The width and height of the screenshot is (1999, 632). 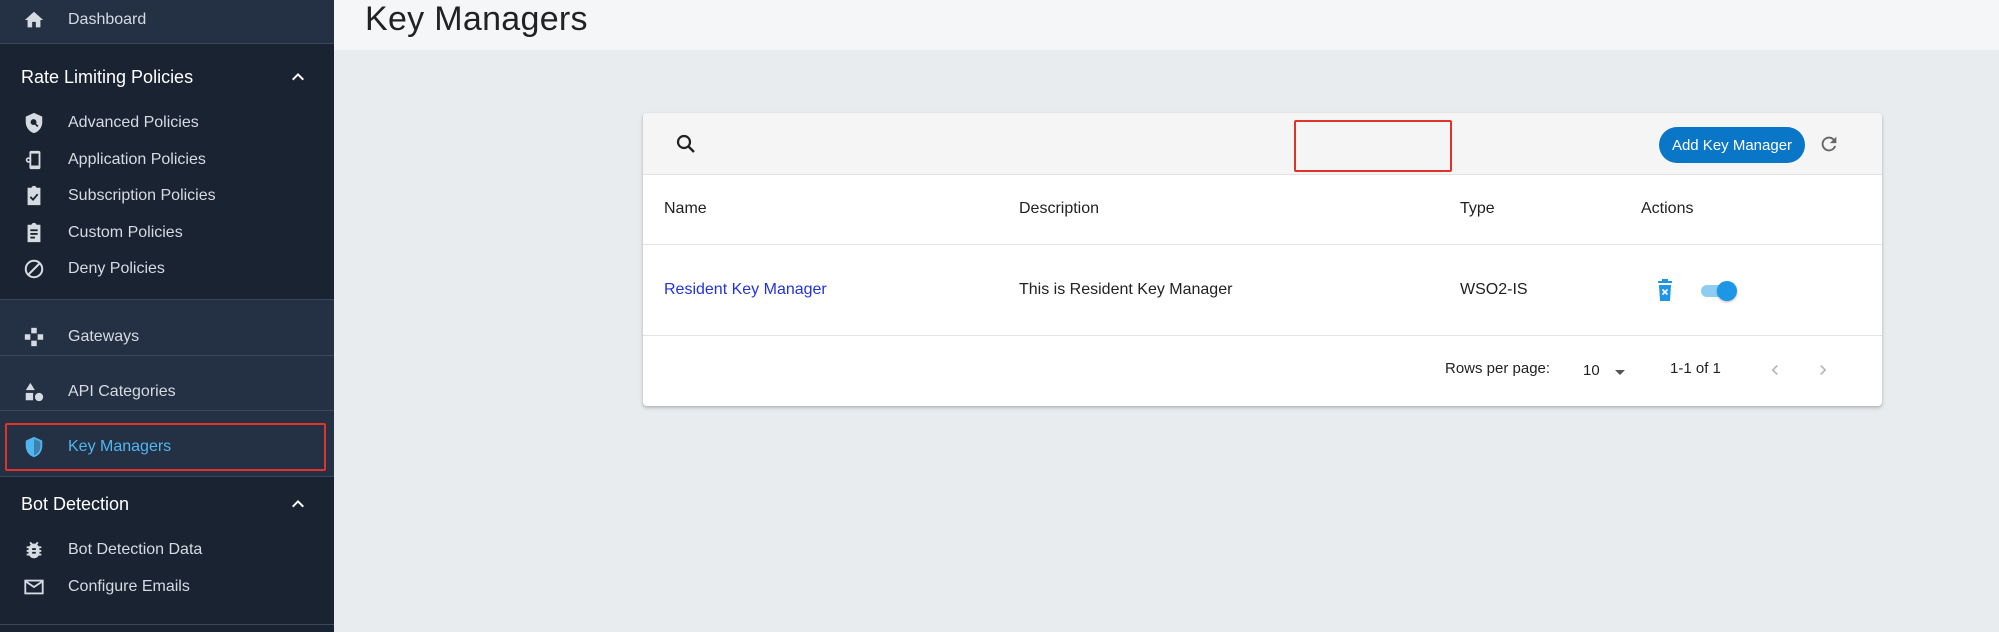 What do you see at coordinates (167, 20) in the screenshot?
I see `sidebar-item-dashboard: Dashboard` at bounding box center [167, 20].